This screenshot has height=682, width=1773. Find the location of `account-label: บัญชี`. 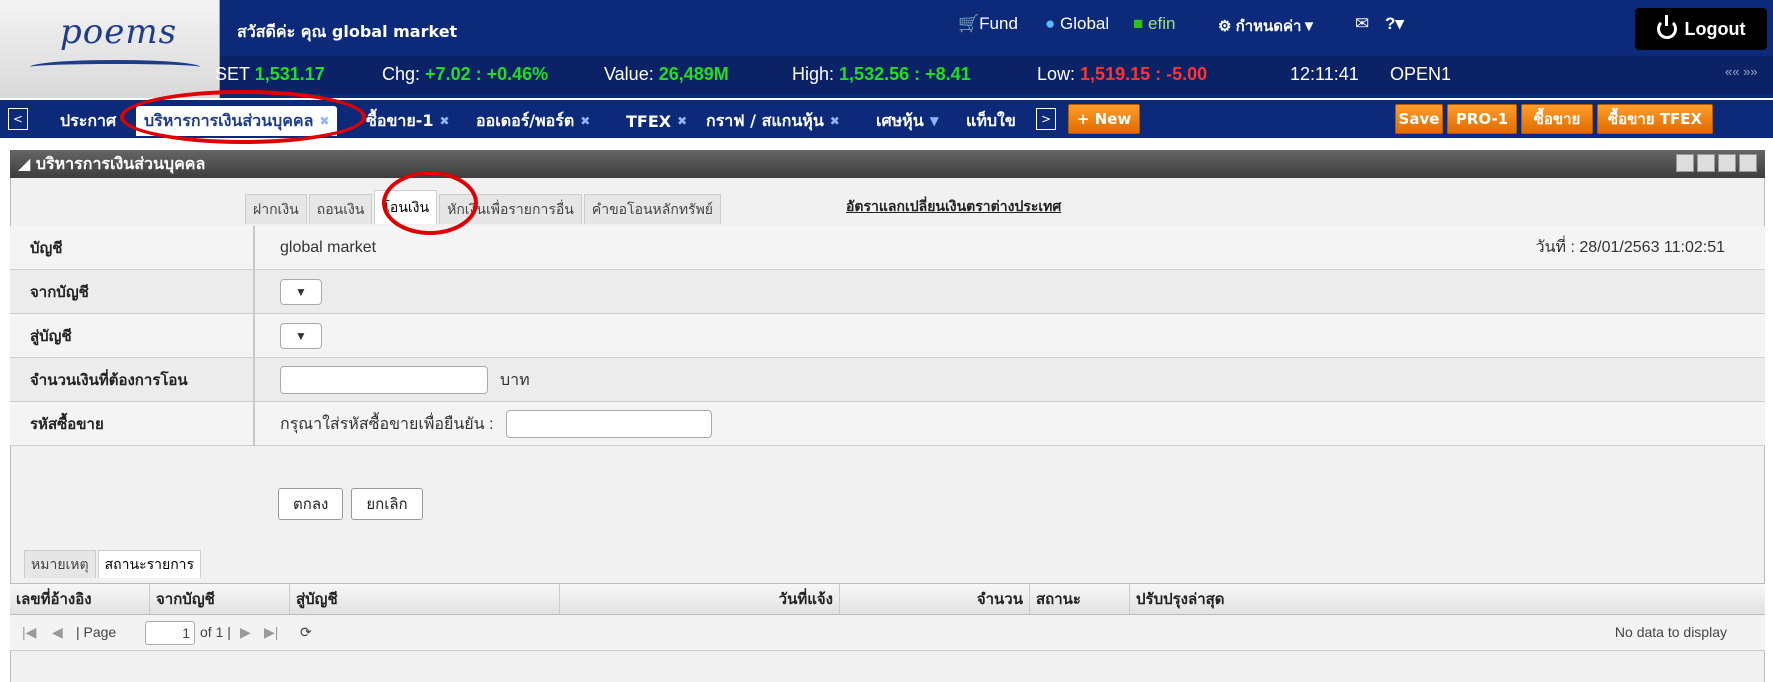

account-label: บัญชี is located at coordinates (142, 248).